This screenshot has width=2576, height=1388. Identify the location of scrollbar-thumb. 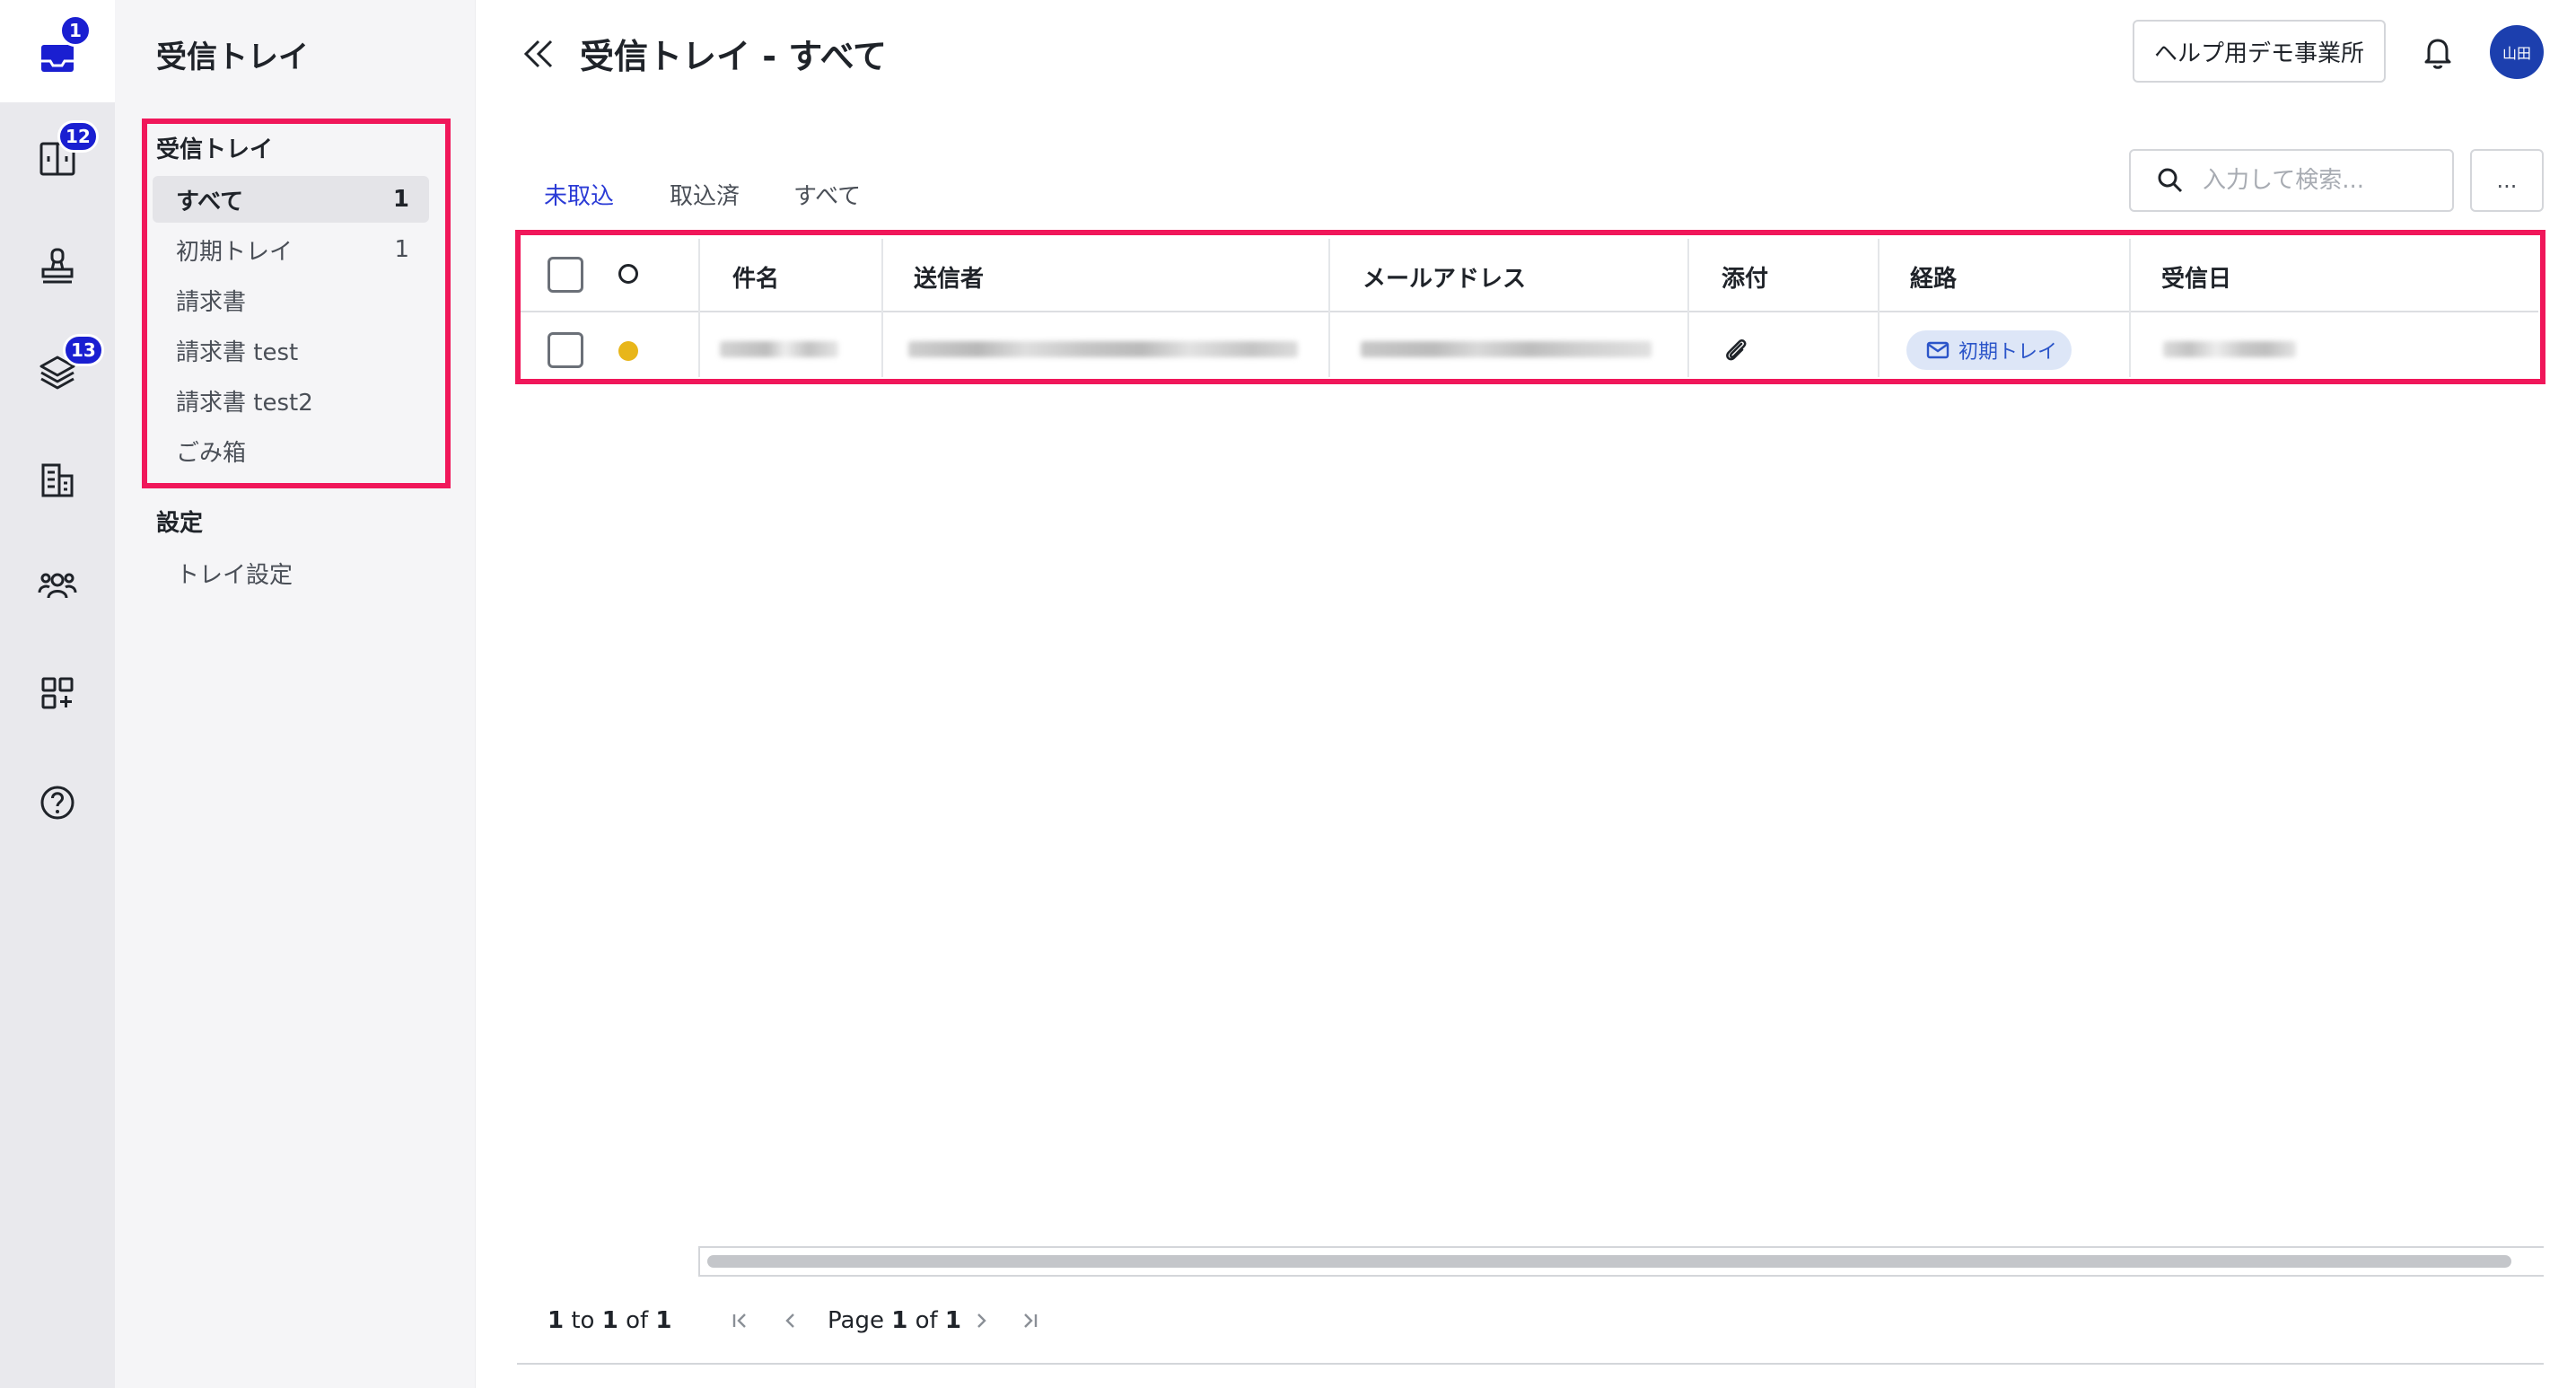
(1609, 1261).